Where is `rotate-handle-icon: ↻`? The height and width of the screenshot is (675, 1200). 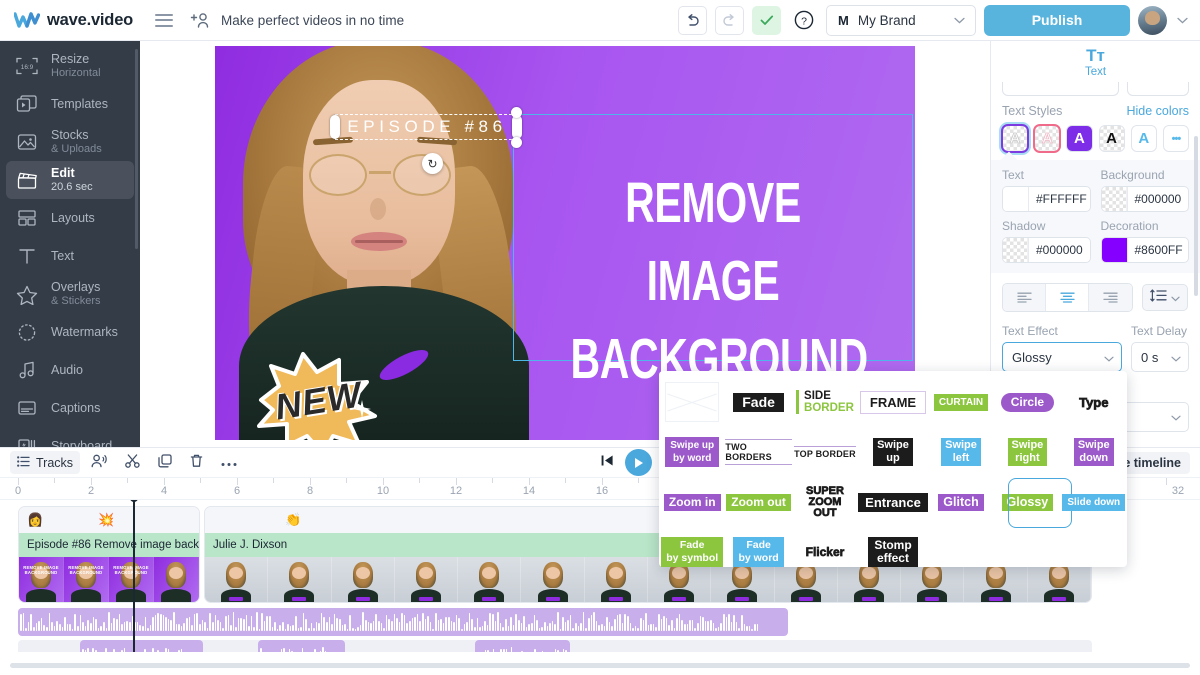 rotate-handle-icon: ↻ is located at coordinates (432, 163).